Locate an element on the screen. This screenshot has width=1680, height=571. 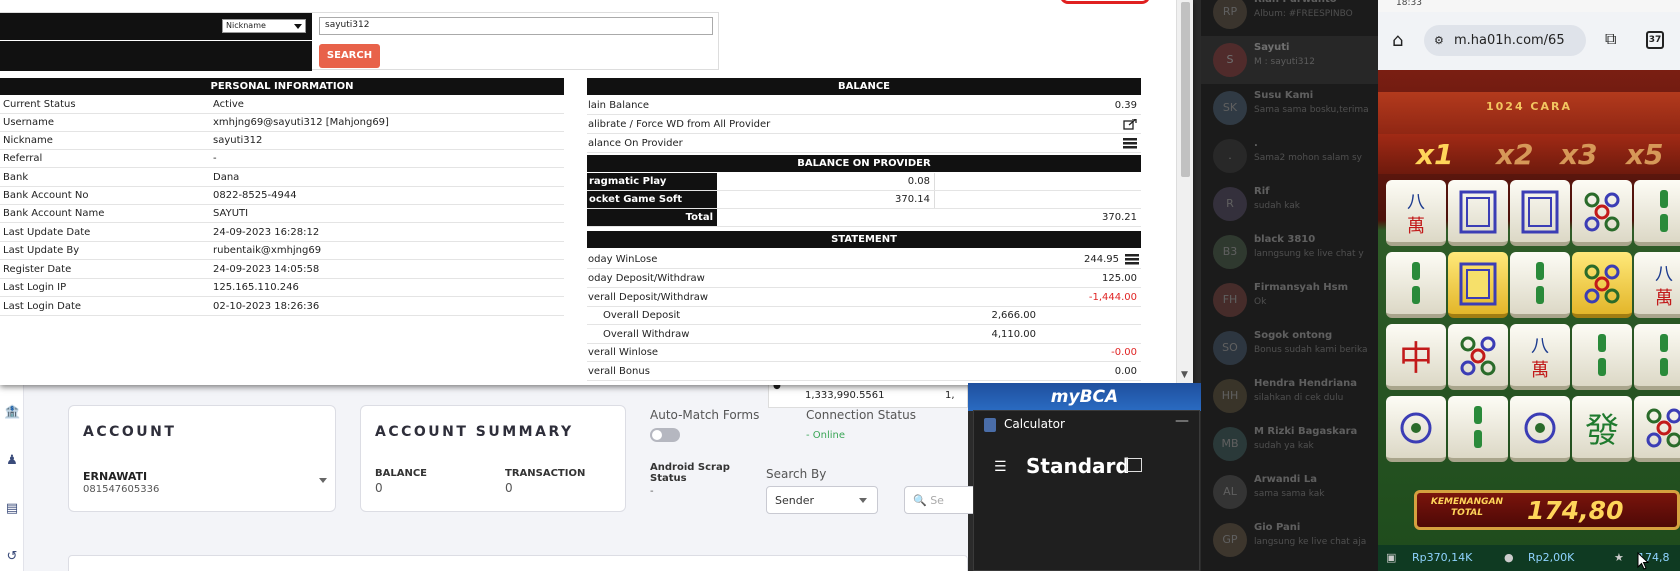
calculator-title: Calculator is located at coordinates (1034, 424).